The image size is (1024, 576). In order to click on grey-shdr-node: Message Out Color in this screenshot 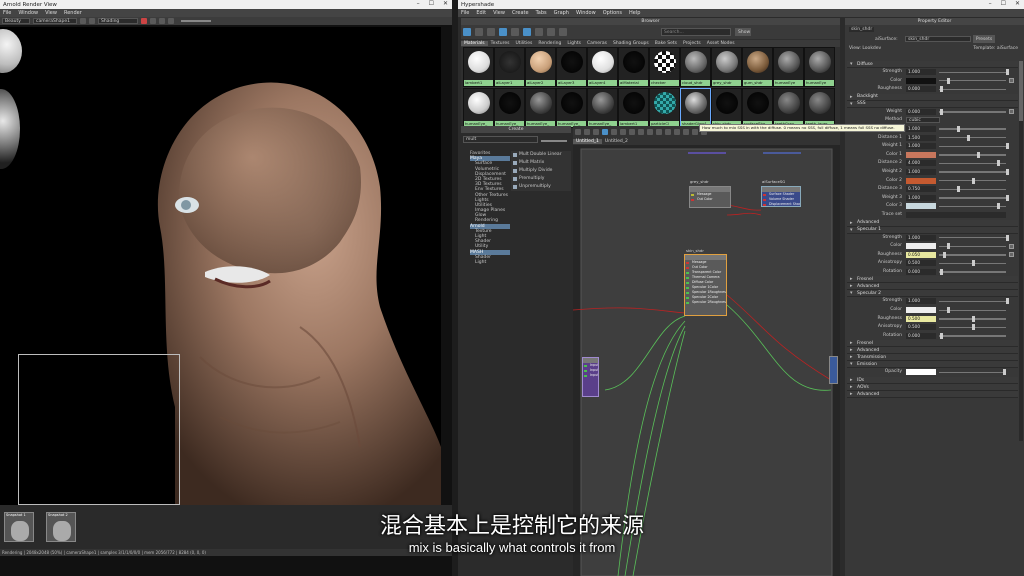, I will do `click(710, 197)`.